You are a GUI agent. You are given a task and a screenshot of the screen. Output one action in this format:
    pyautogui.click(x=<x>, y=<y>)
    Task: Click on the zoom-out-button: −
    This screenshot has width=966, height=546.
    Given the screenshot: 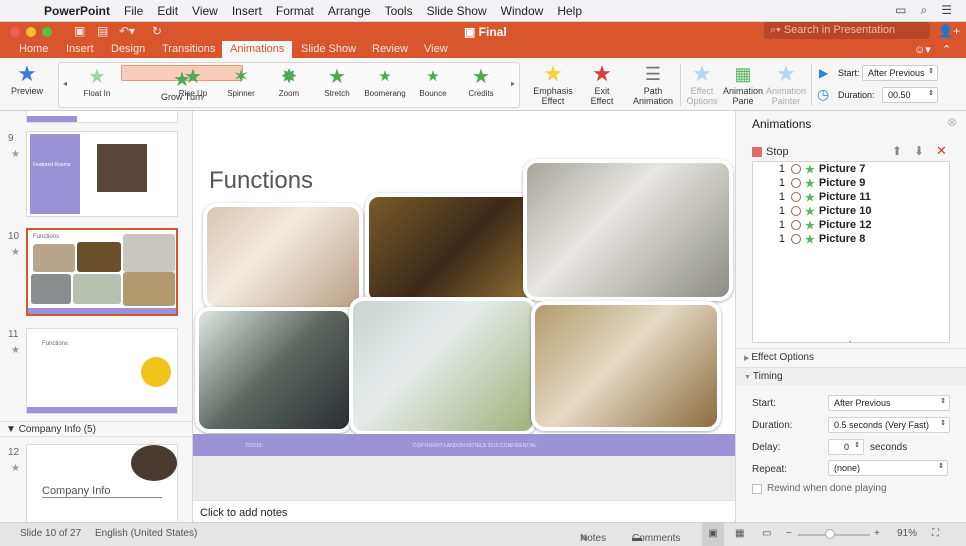 What is the action you would take?
    pyautogui.click(x=789, y=533)
    